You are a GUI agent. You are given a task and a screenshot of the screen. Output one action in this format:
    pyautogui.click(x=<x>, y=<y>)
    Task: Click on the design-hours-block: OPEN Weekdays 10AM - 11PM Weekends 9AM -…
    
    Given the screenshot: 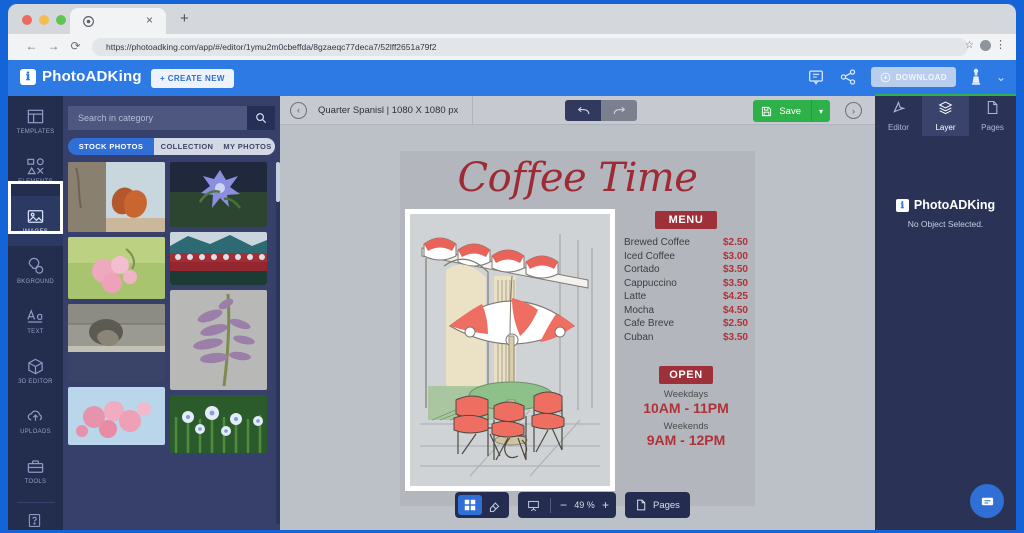 What is the action you would take?
    pyautogui.click(x=686, y=407)
    